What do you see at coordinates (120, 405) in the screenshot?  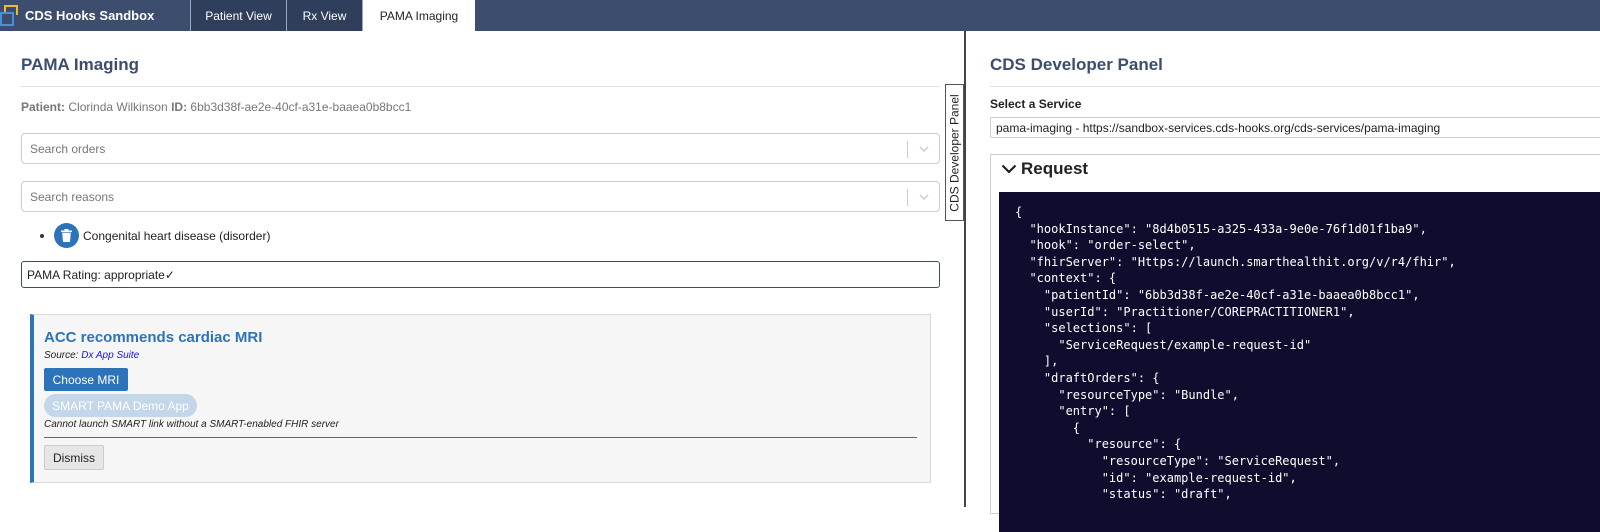 I see `smart-app-button: SMART PAMA Demo App` at bounding box center [120, 405].